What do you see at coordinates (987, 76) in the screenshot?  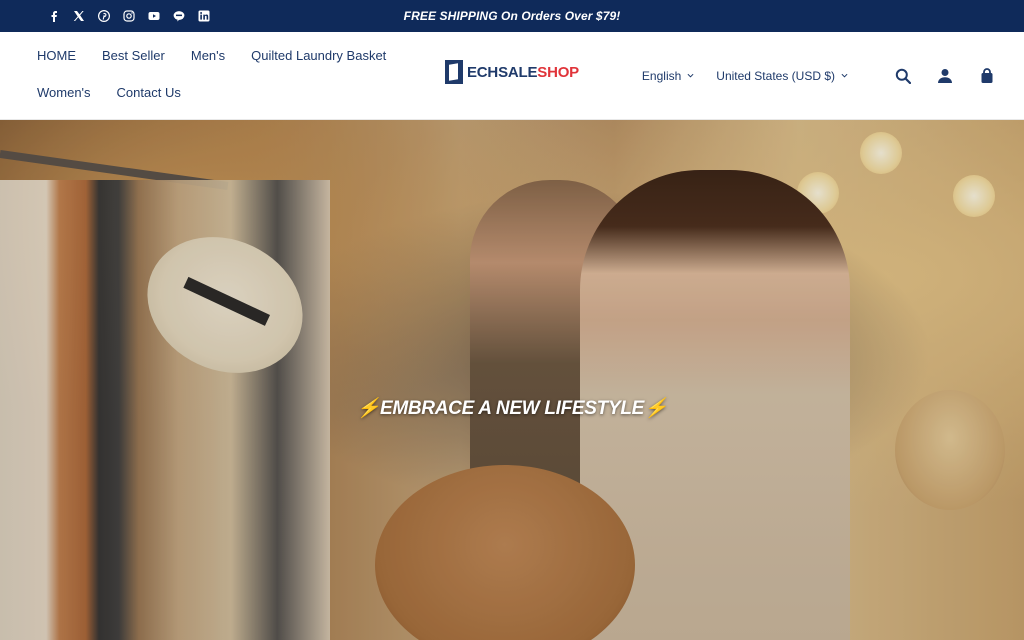 I see `cart-icon` at bounding box center [987, 76].